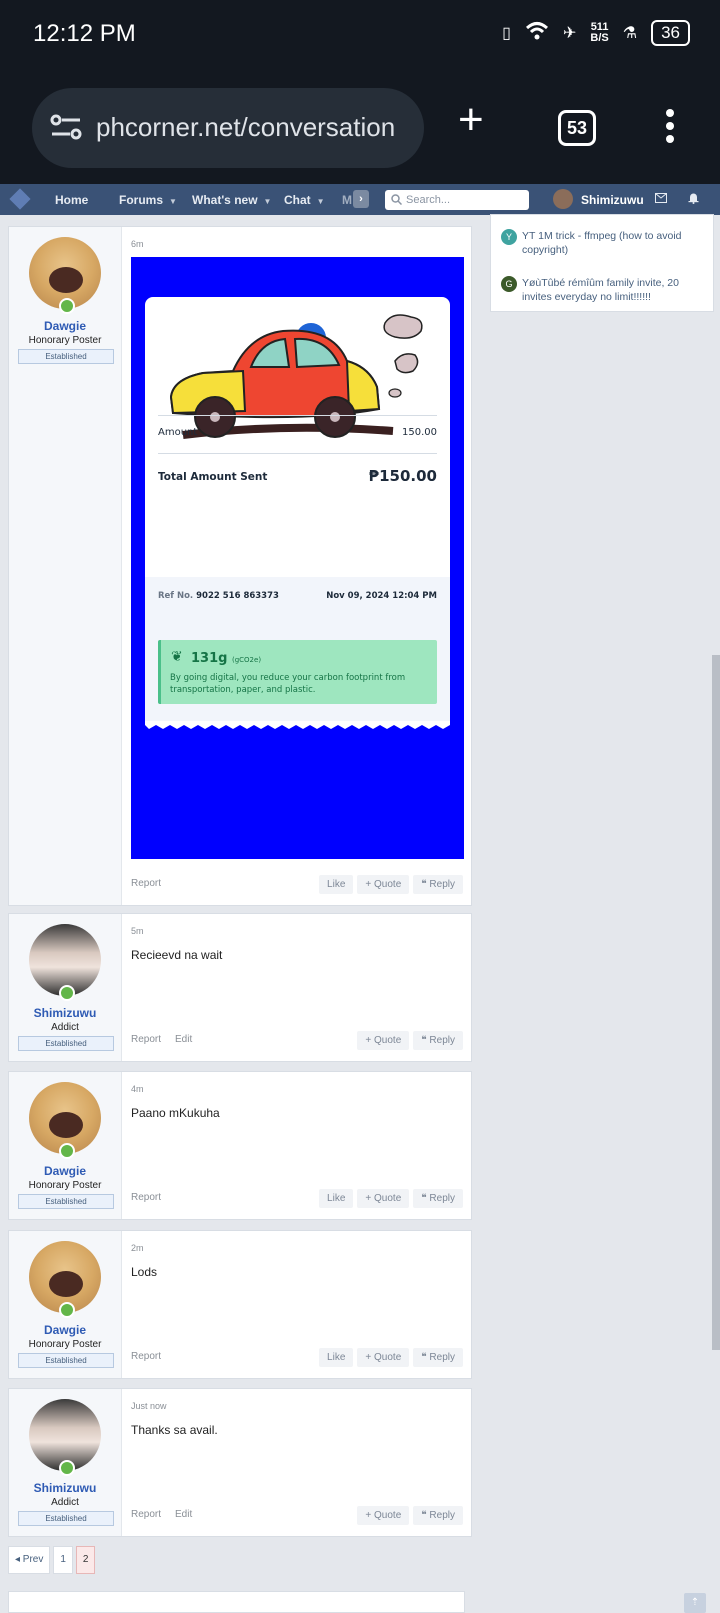 This screenshot has height=1613, width=720. Describe the element at coordinates (296, 376) in the screenshot. I see `car-illustration` at that location.